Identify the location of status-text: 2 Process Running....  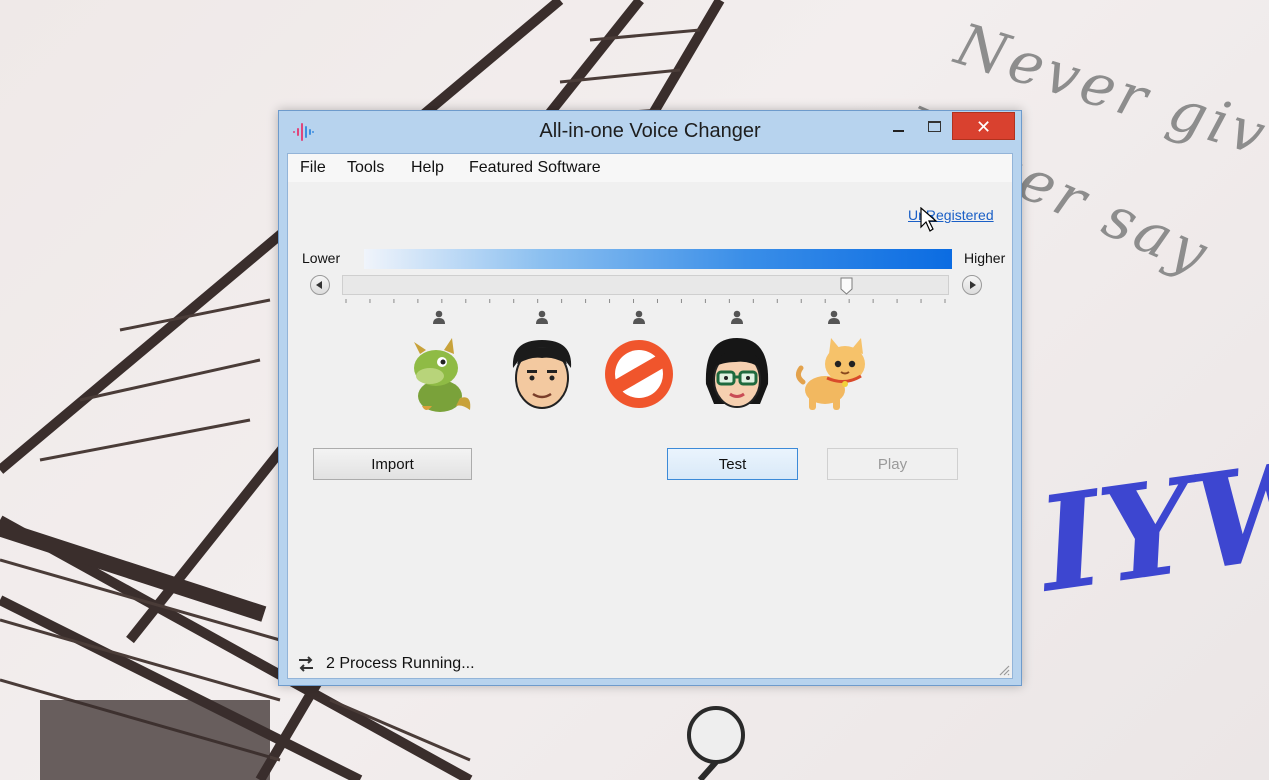
(400, 663).